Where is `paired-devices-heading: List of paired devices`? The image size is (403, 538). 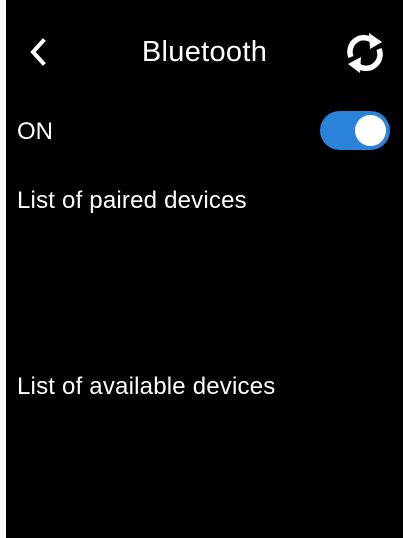
paired-devices-heading: List of paired devices is located at coordinates (132, 200).